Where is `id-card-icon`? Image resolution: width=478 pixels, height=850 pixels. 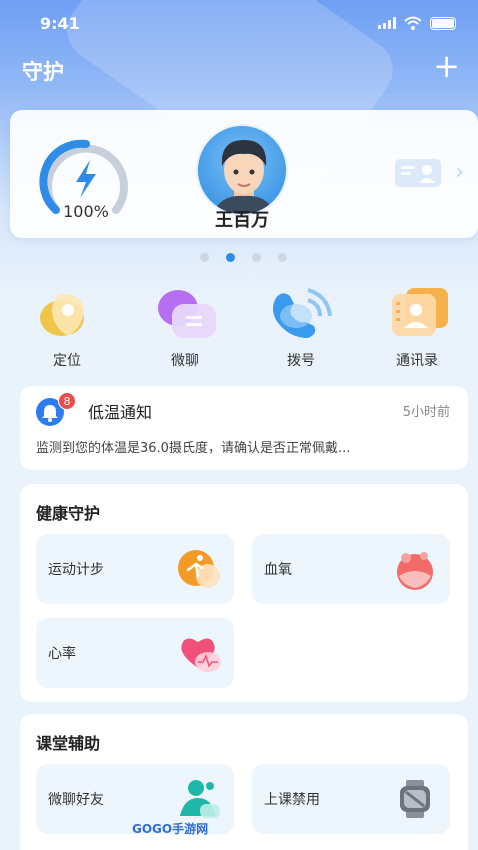
id-card-icon is located at coordinates (418, 173).